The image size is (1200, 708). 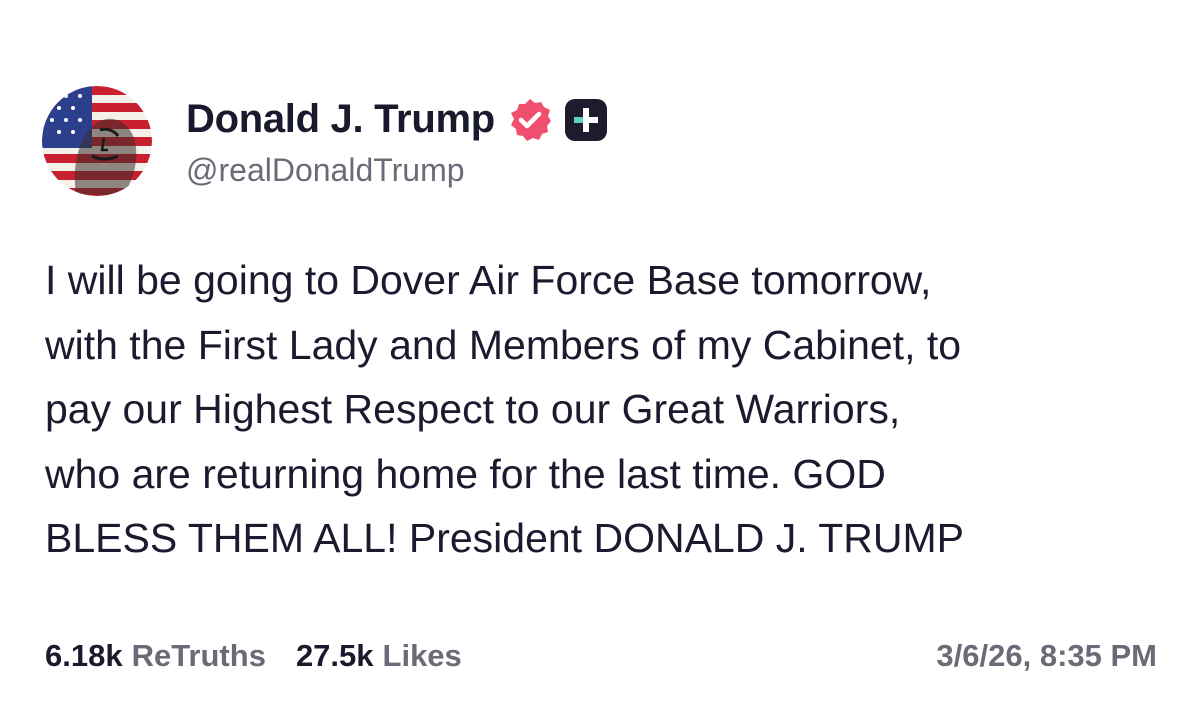 I want to click on likes-count: 27.5k, so click(x=334, y=655).